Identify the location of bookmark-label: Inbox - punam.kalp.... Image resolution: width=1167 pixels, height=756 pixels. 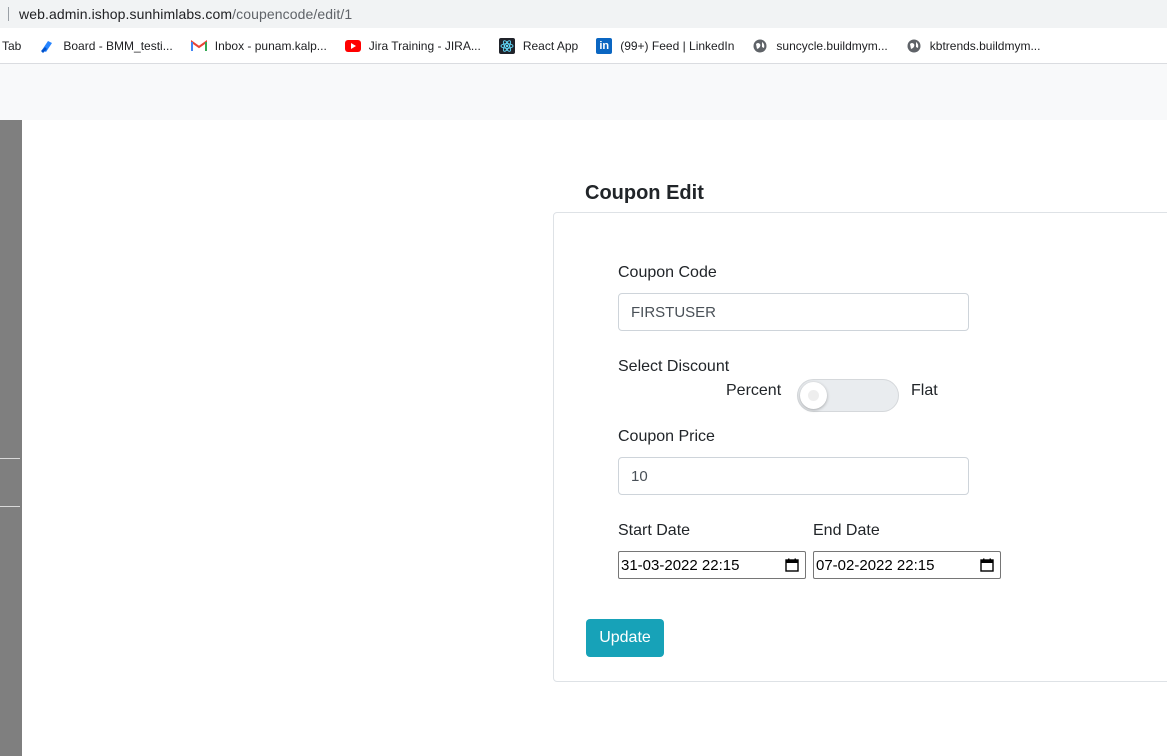
(270, 45).